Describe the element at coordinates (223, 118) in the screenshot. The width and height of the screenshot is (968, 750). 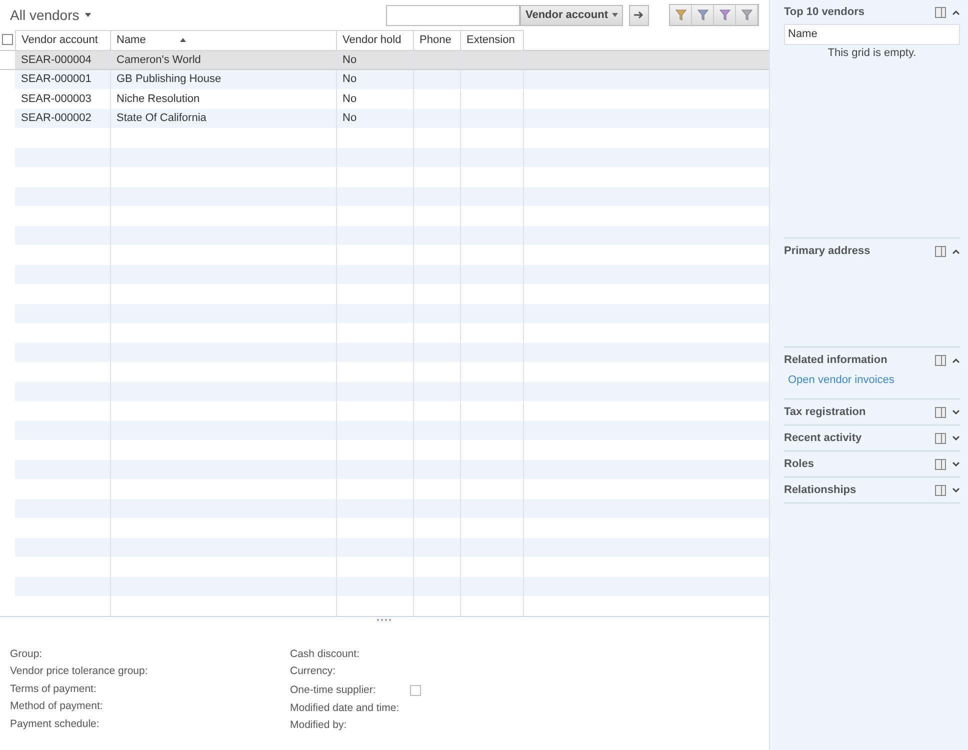
I see `table-cell: State Of California` at that location.